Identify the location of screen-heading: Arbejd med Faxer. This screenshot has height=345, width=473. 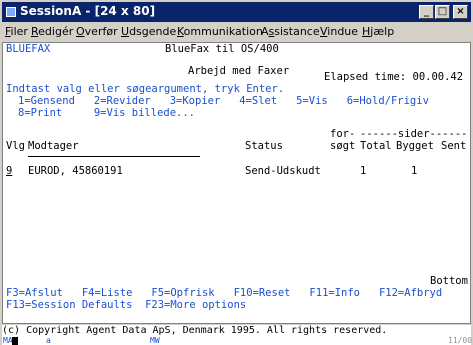
(239, 71).